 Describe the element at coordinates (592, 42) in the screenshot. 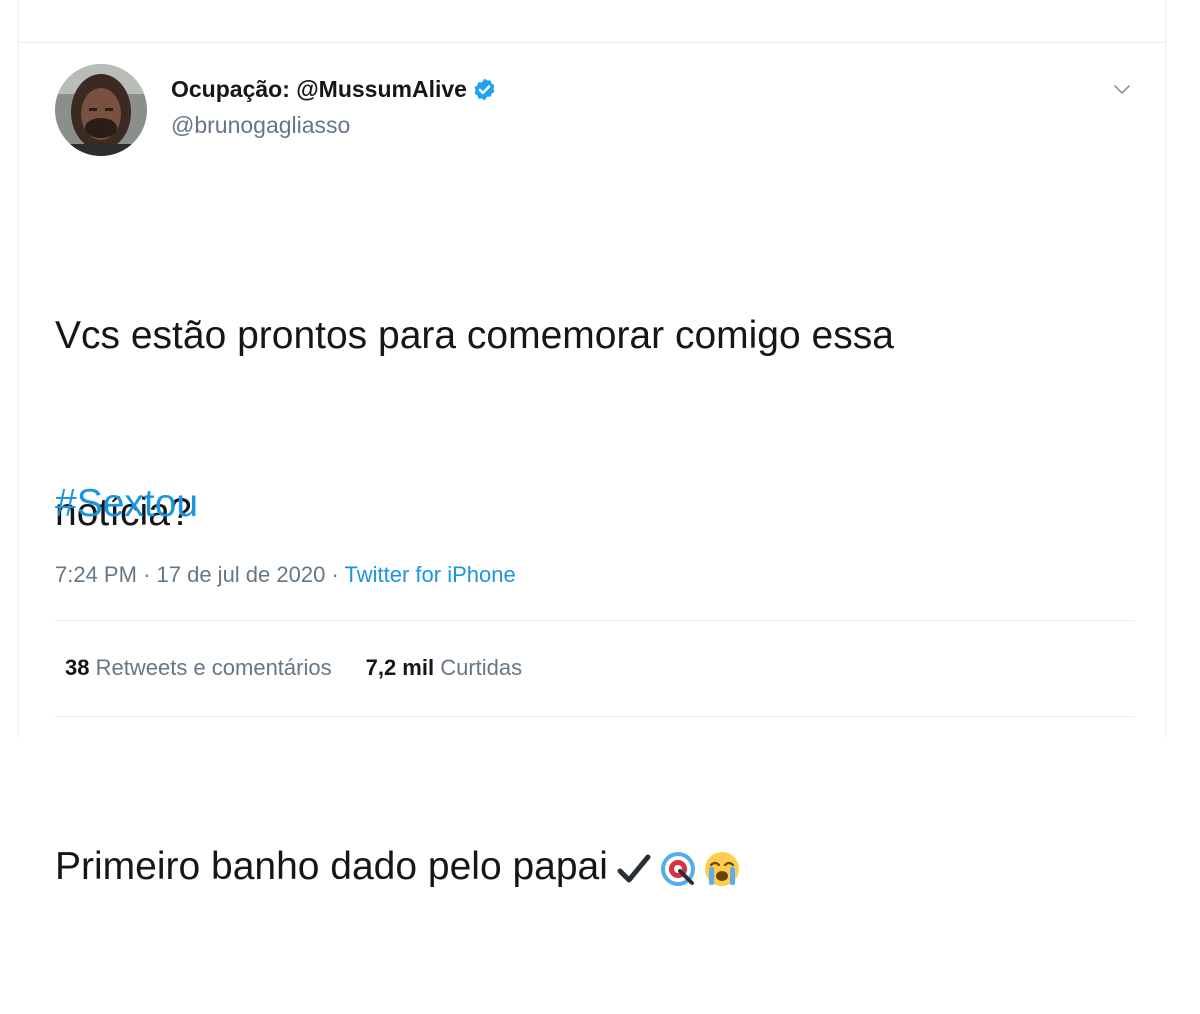

I see `top-divider` at that location.